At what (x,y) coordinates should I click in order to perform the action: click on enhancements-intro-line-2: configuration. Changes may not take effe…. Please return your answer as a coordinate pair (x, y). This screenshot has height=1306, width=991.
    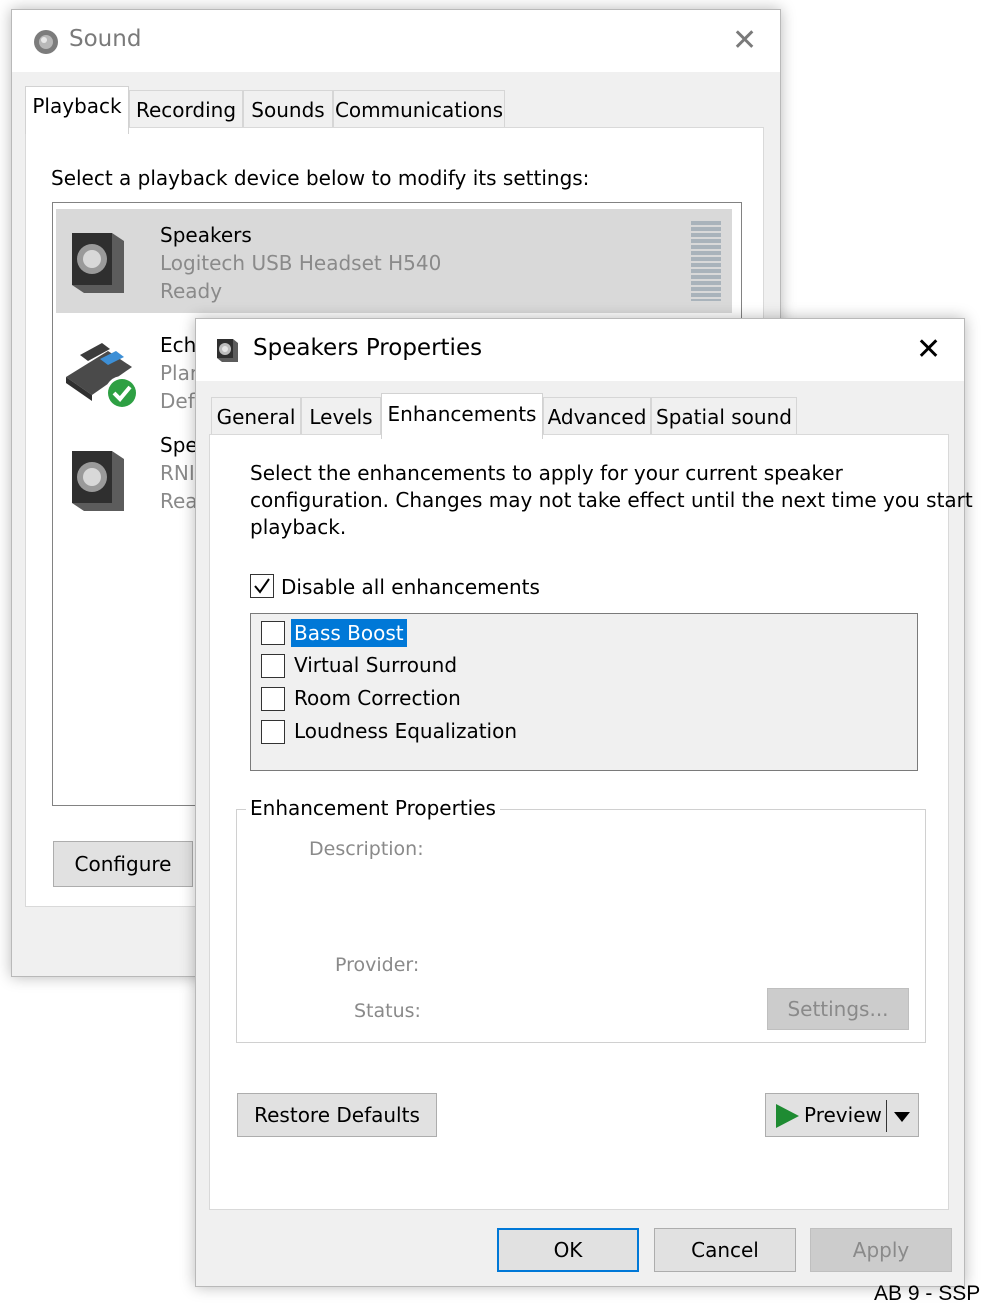
    Looking at the image, I should click on (611, 500).